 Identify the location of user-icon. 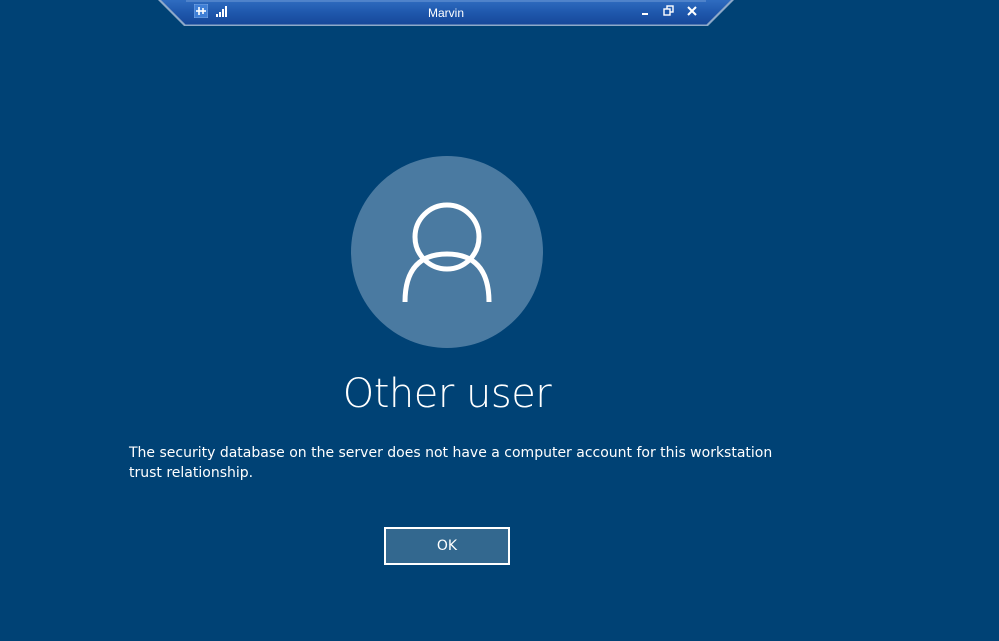
(447, 252).